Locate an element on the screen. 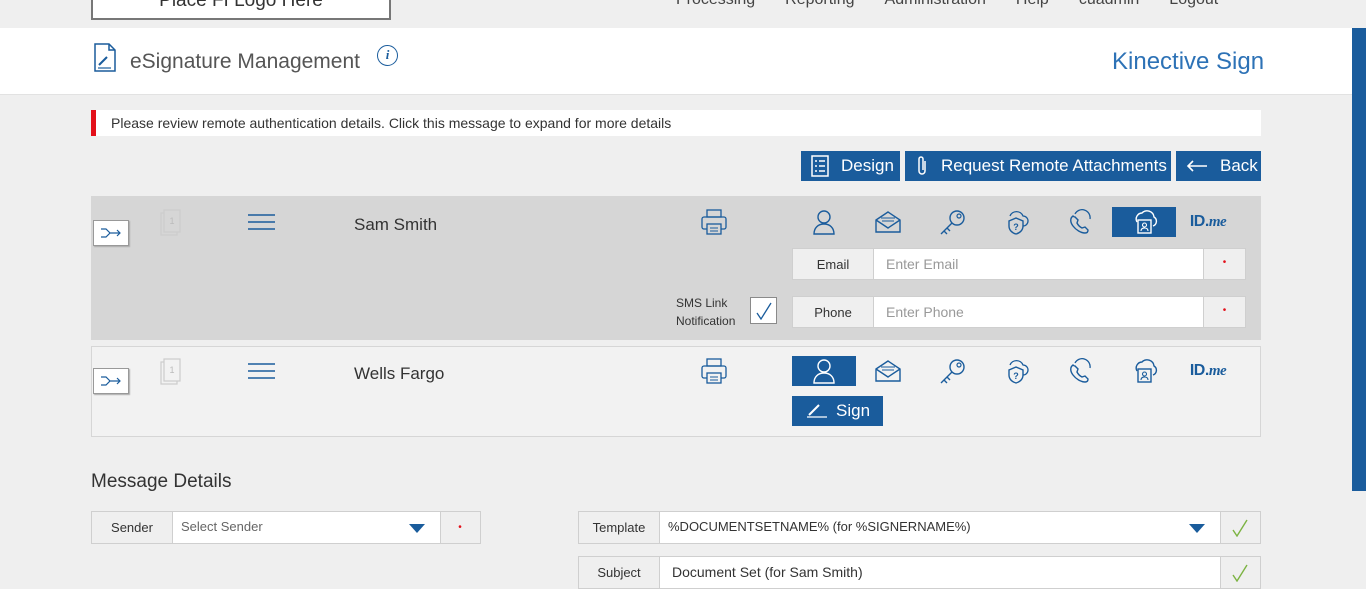 The height and width of the screenshot is (589, 1366). signer-row: 1 Wells Fargo ? ID. me Sign is located at coordinates (676, 391).